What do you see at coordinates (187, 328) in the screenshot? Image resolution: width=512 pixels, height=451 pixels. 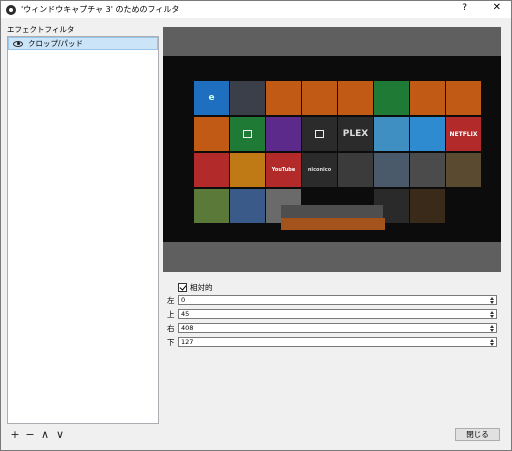 I see `crop-right-value: 408` at bounding box center [187, 328].